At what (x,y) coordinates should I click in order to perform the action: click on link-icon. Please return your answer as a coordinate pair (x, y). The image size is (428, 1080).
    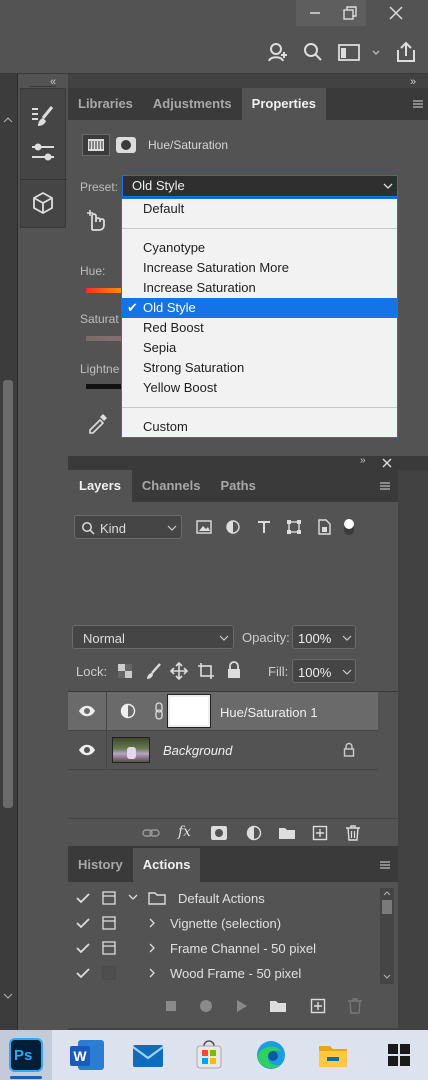
    Looking at the image, I should click on (159, 711).